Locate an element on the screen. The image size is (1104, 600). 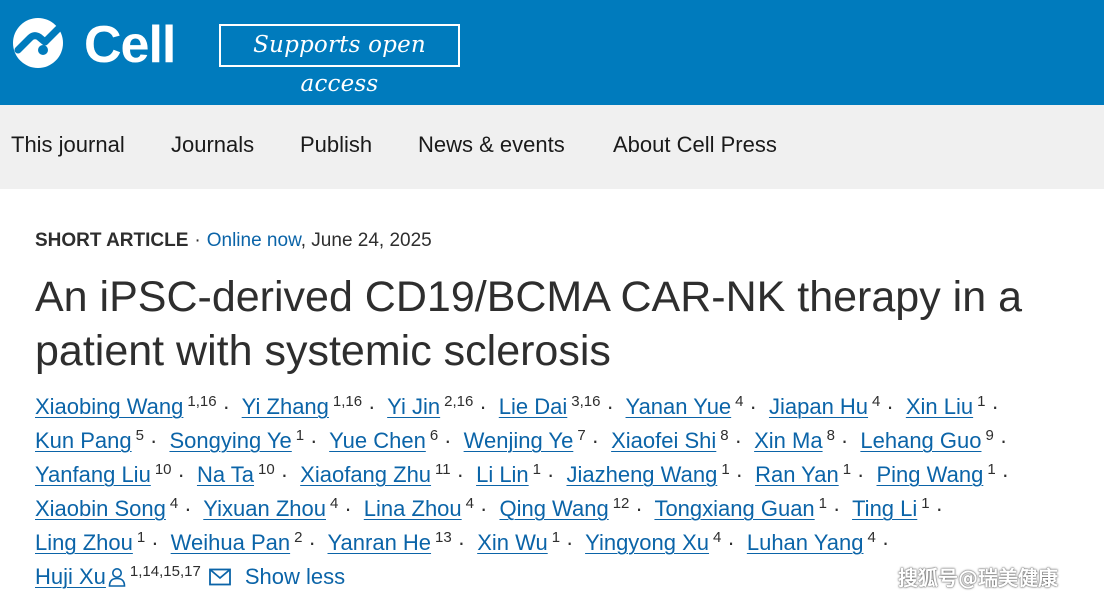
author-link: Xin Ma is located at coordinates (788, 440).